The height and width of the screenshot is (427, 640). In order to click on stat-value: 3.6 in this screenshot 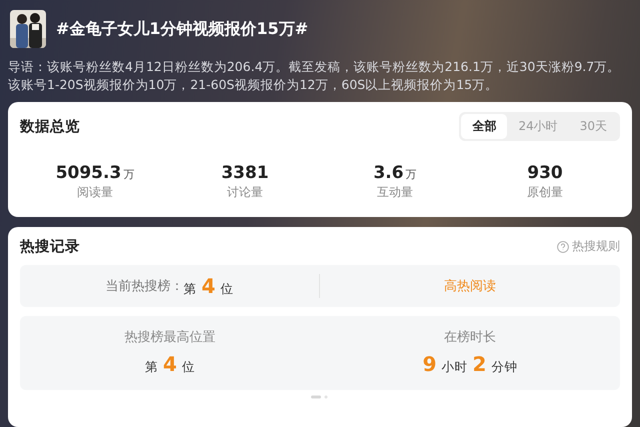, I will do `click(388, 173)`.